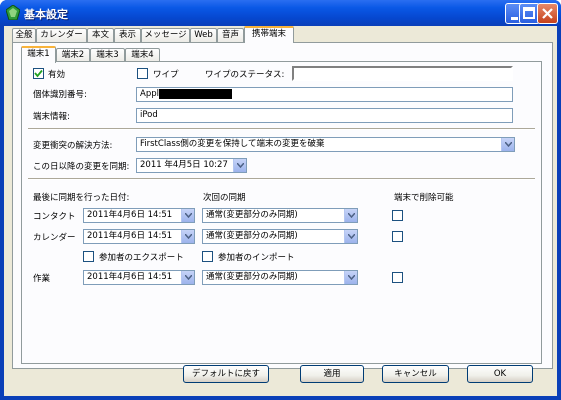 Image resolution: width=561 pixels, height=400 pixels. I want to click on calendar-next-sync-select: 通常(変更部分のみ同期), so click(280, 236).